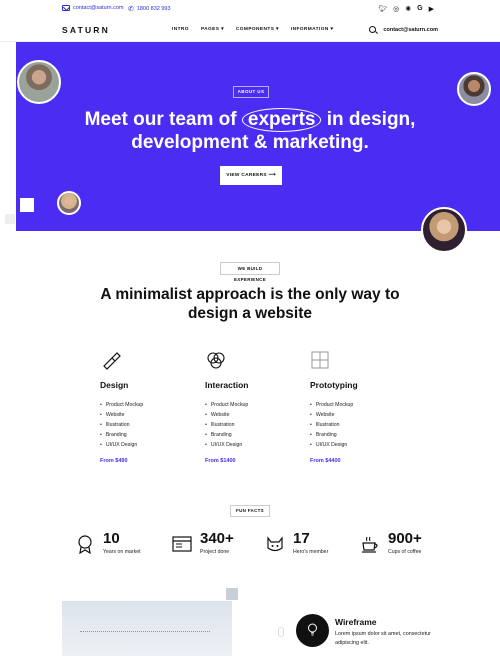 Image resolution: width=500 pixels, height=656 pixels. Describe the element at coordinates (215, 552) in the screenshot. I see `fact-label: Project done` at that location.